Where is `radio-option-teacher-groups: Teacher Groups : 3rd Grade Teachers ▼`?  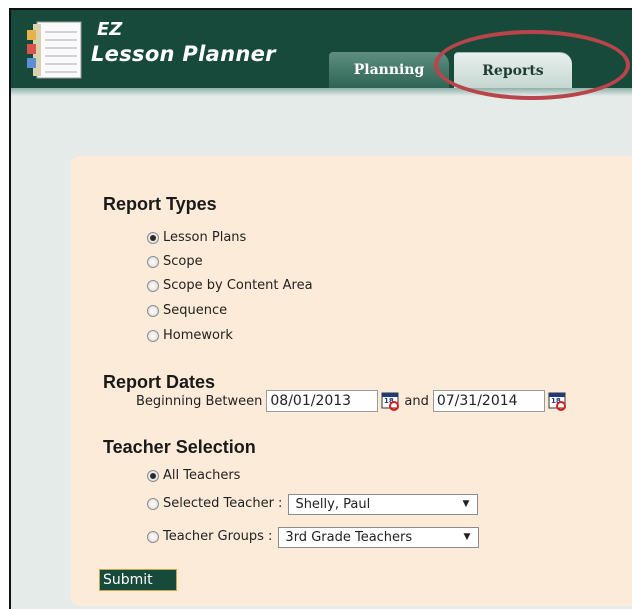
radio-option-teacher-groups: Teacher Groups : 3rd Grade Teachers ▼ is located at coordinates (313, 537).